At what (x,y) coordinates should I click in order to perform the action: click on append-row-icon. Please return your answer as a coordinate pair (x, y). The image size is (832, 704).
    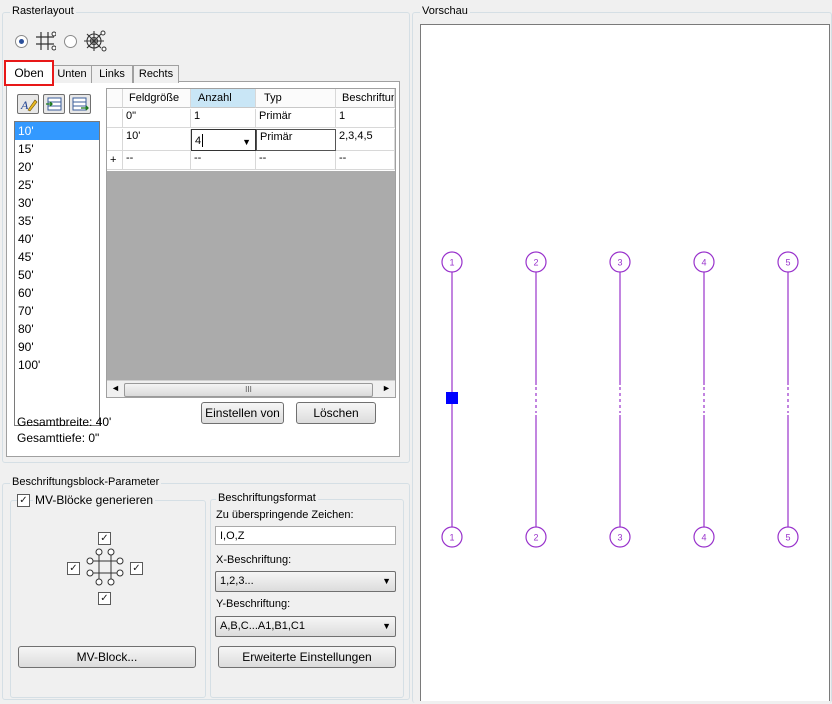
    Looking at the image, I should click on (80, 104).